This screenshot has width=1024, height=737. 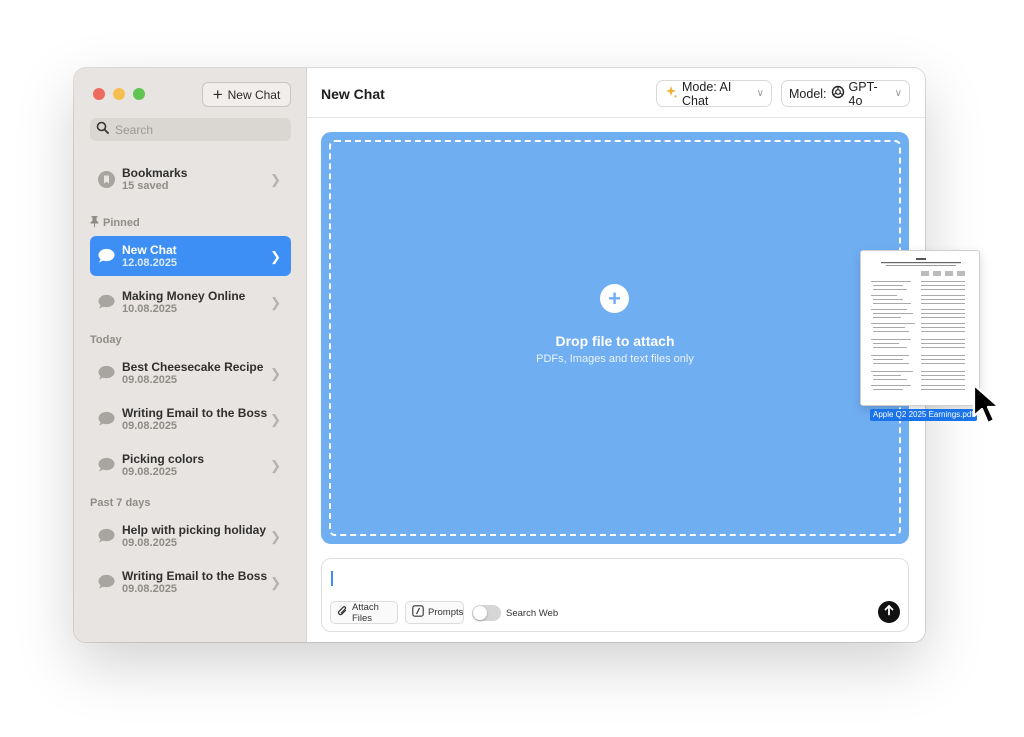 I want to click on chat-item-email-boss: Writing Email to the Boss 09.08.2025 ❯, so click(x=190, y=419).